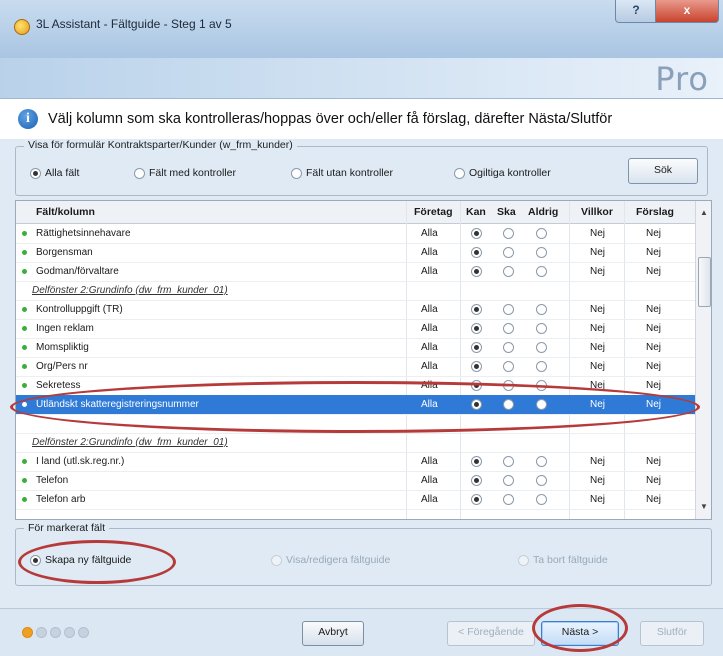  What do you see at coordinates (54, 173) in the screenshot?
I see `filter-option-alla-falt: Alla fält` at bounding box center [54, 173].